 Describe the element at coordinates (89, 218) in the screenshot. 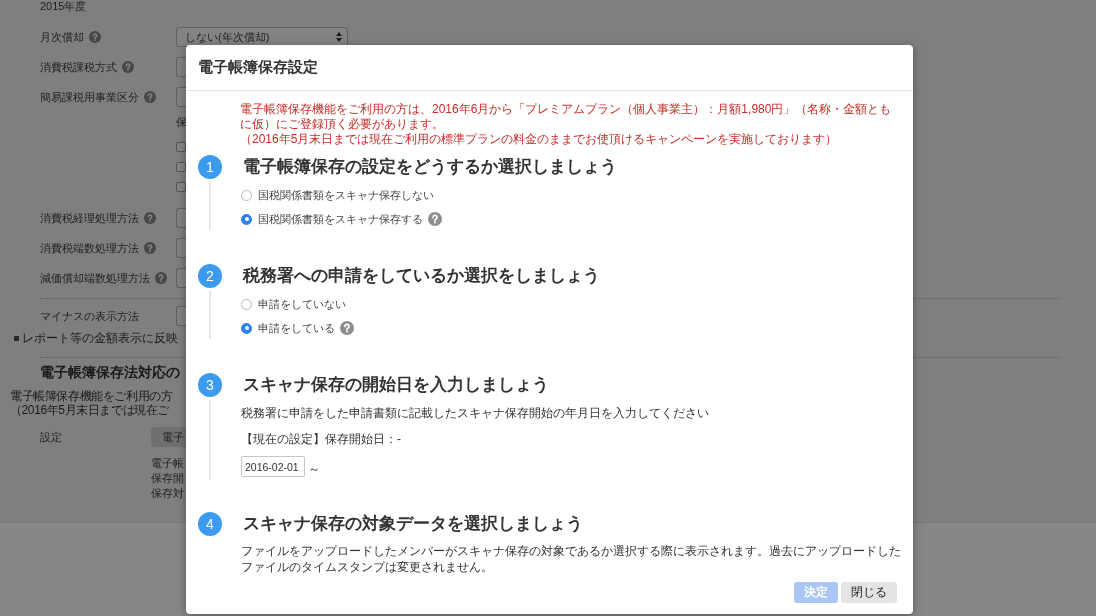

I see `setting-label: 消費税経理処理方法` at that location.